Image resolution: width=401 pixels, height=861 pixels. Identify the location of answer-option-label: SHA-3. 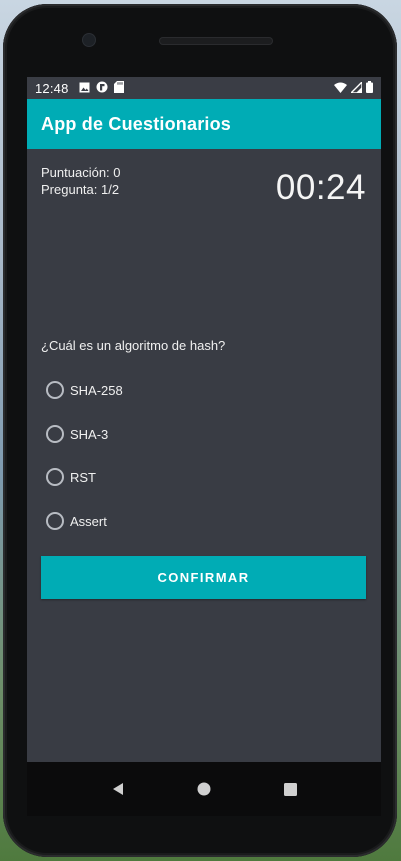
(89, 434).